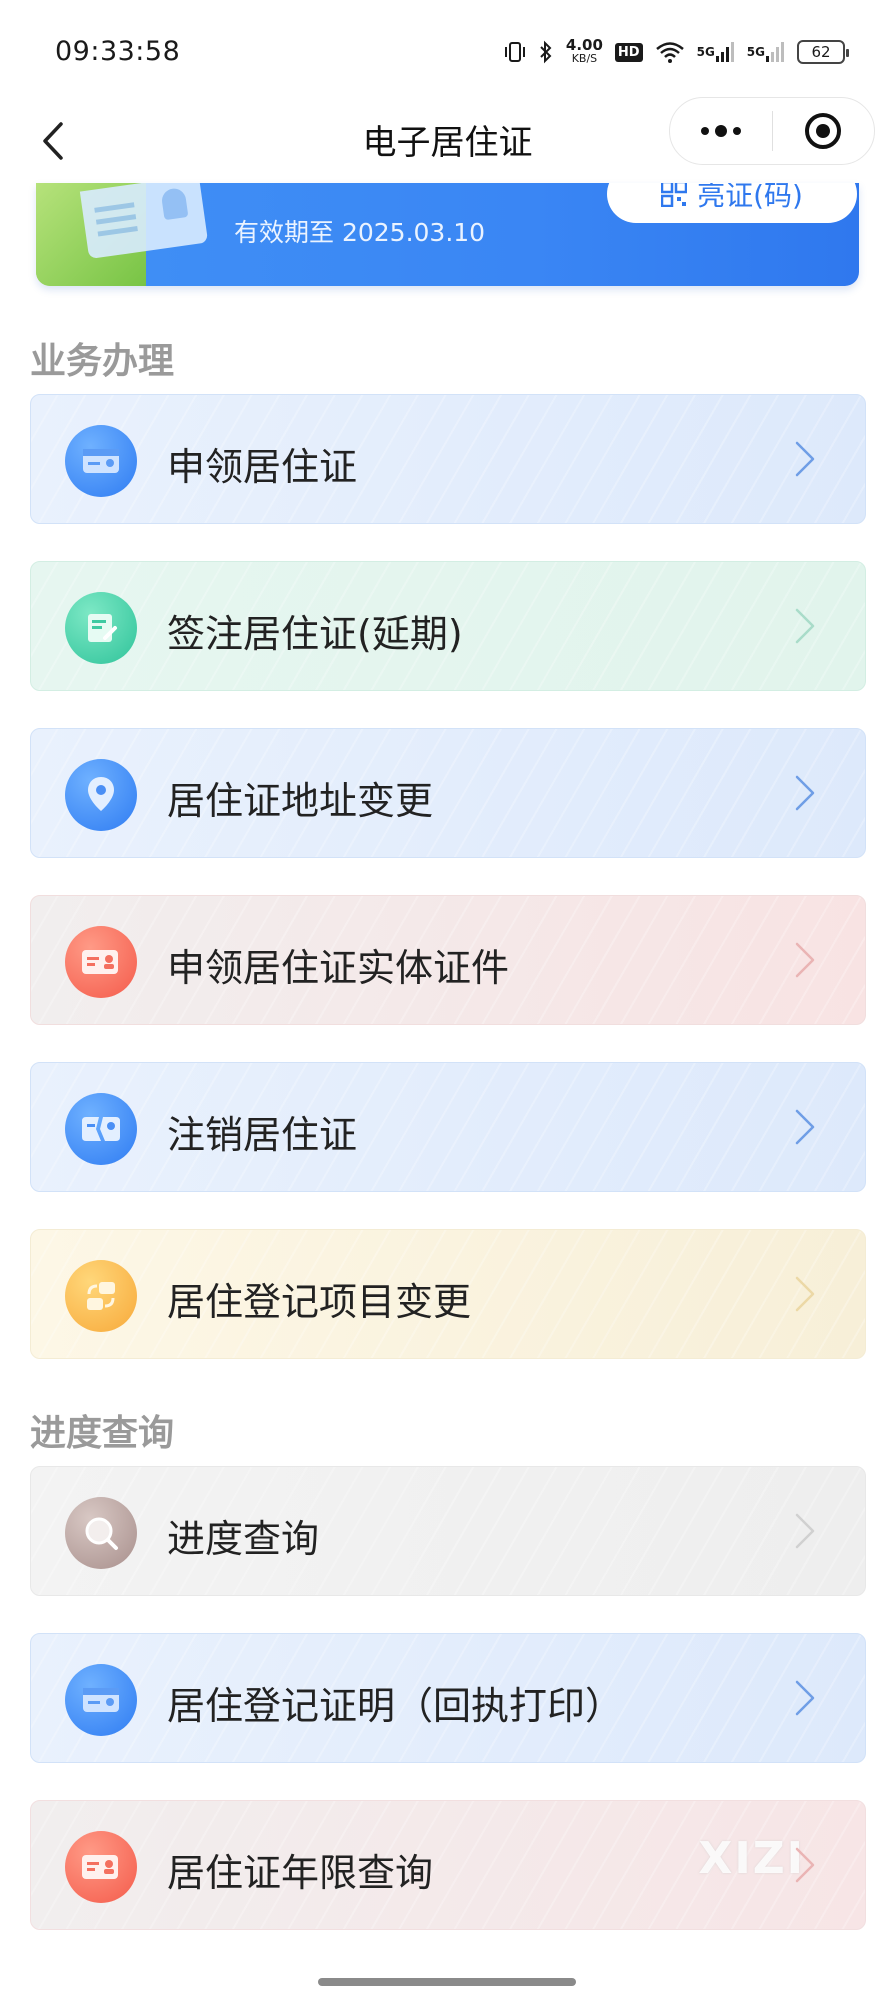 This screenshot has width=895, height=2000. I want to click on list-item-apply-permit: 申领居住证, so click(448, 459).